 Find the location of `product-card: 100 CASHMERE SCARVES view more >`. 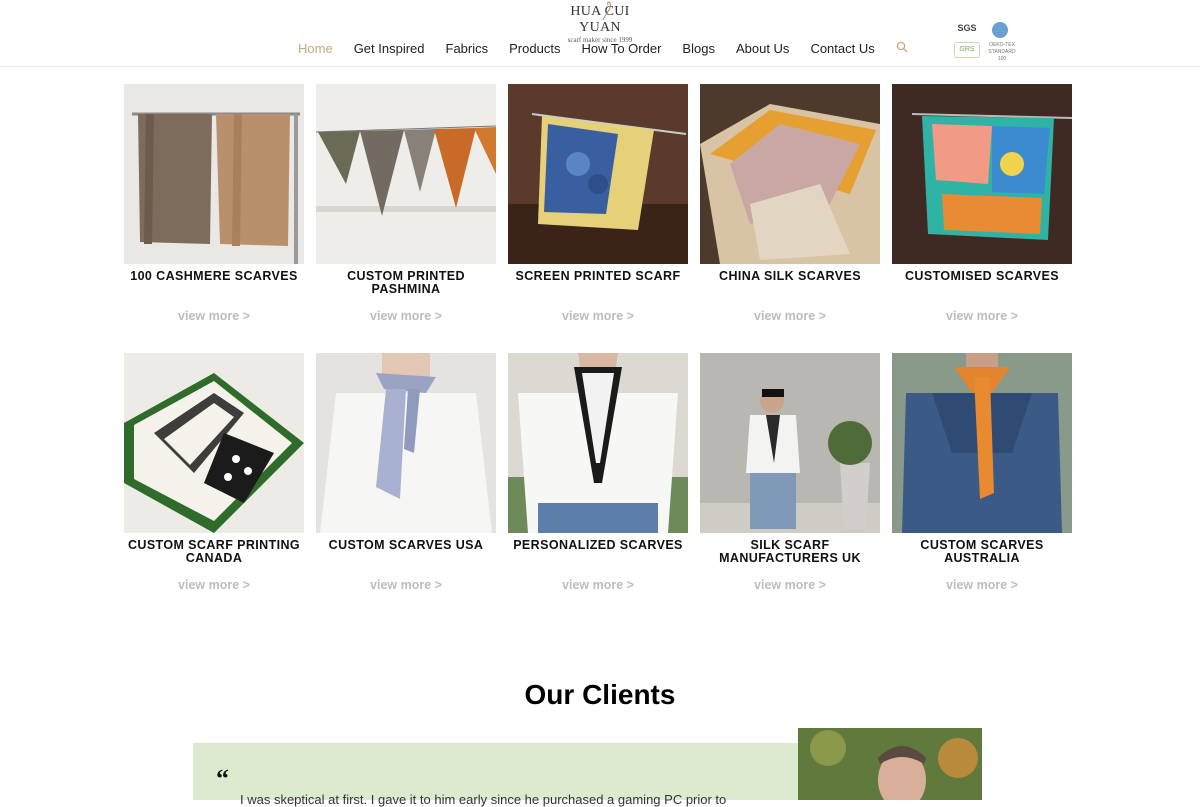

product-card: 100 CASHMERE SCARVES view more > is located at coordinates (214, 203).